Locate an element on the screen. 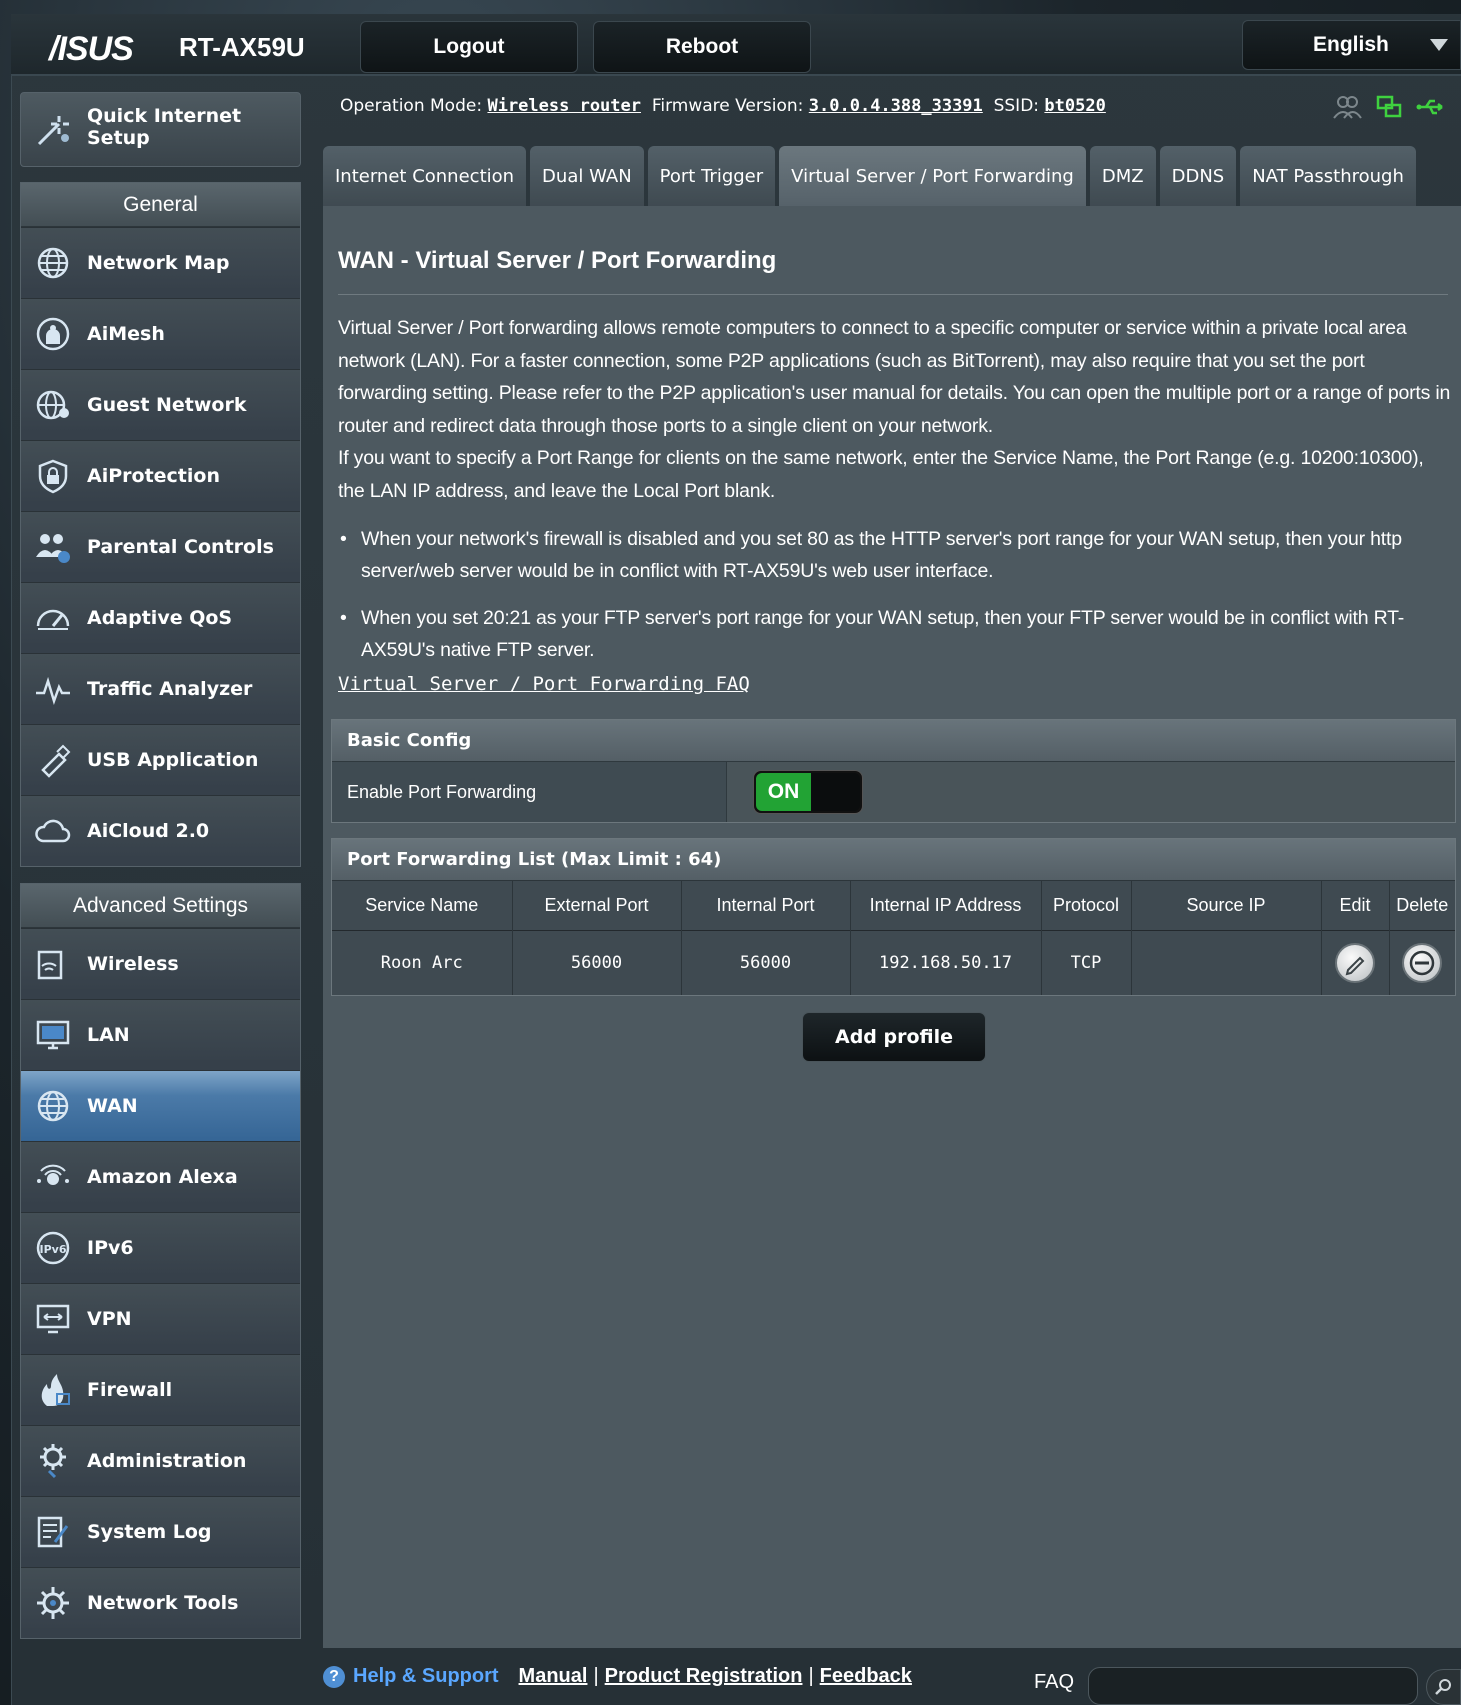 Image resolution: width=1461 pixels, height=1705 pixels. basic-config-table: Basic Config Enable Port Forwarding ON is located at coordinates (893, 771).